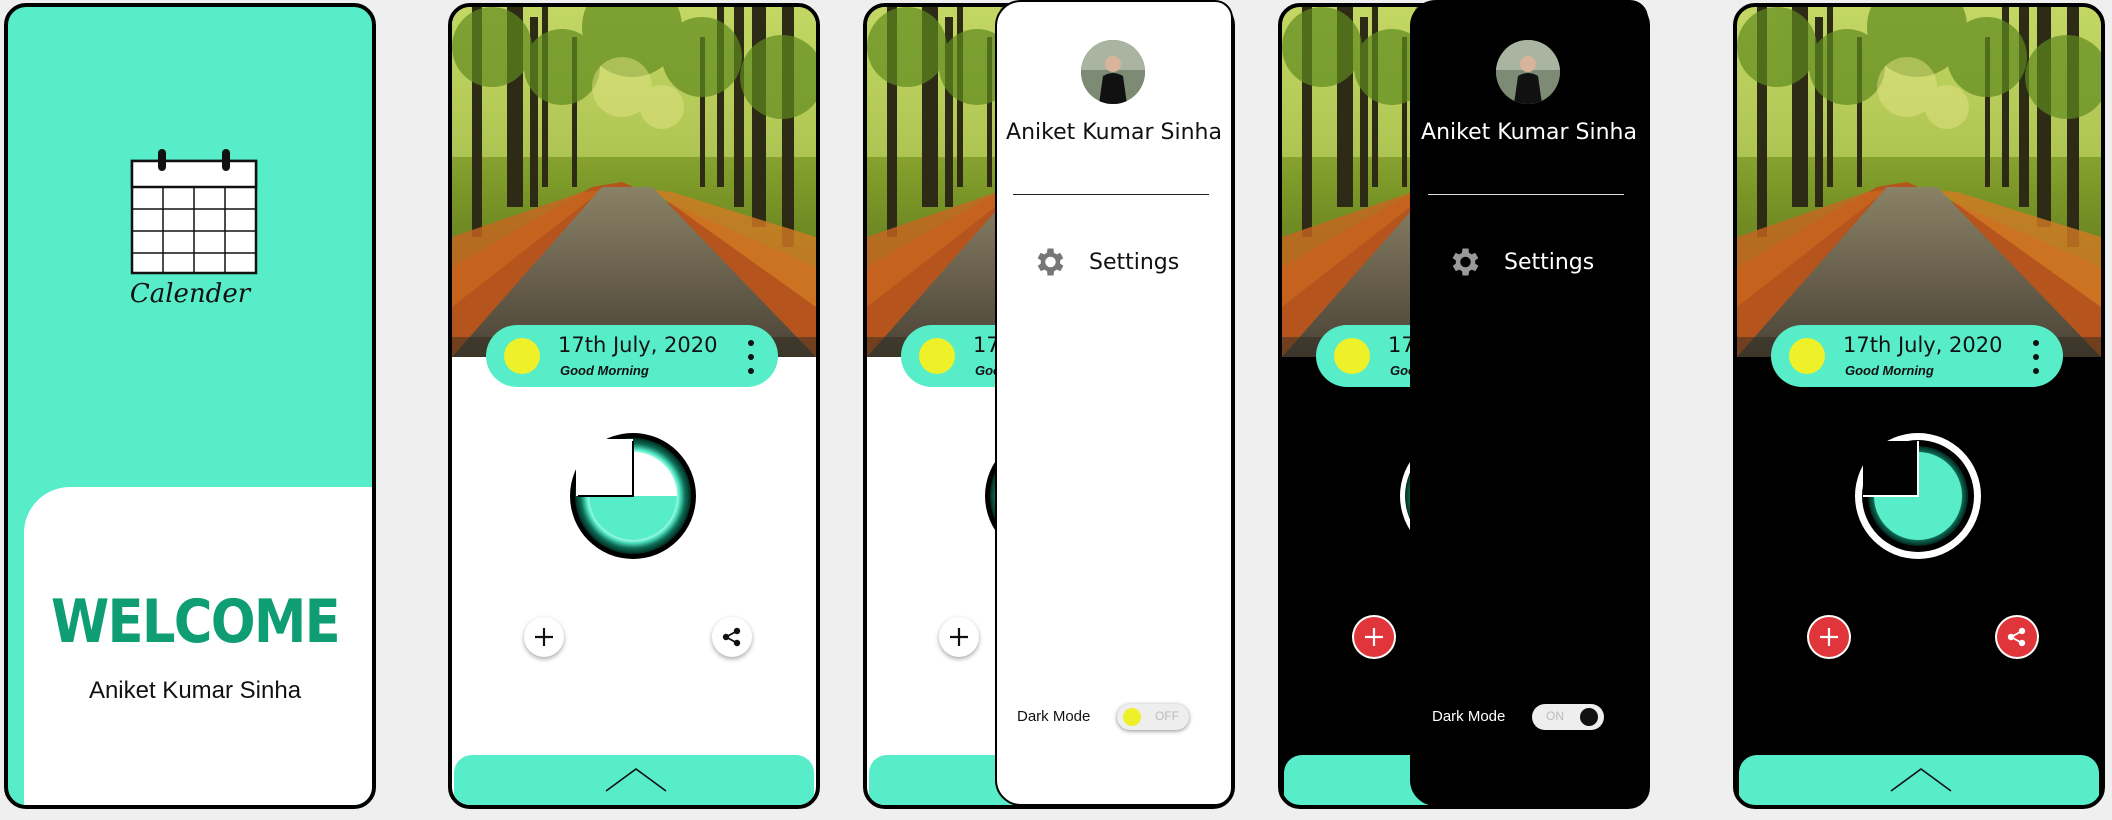 Image resolution: width=2112 pixels, height=820 pixels. I want to click on navigation-drawer-dark: Aniket Kumar Sinha Settings Dark Mode ON, so click(1529, 403).